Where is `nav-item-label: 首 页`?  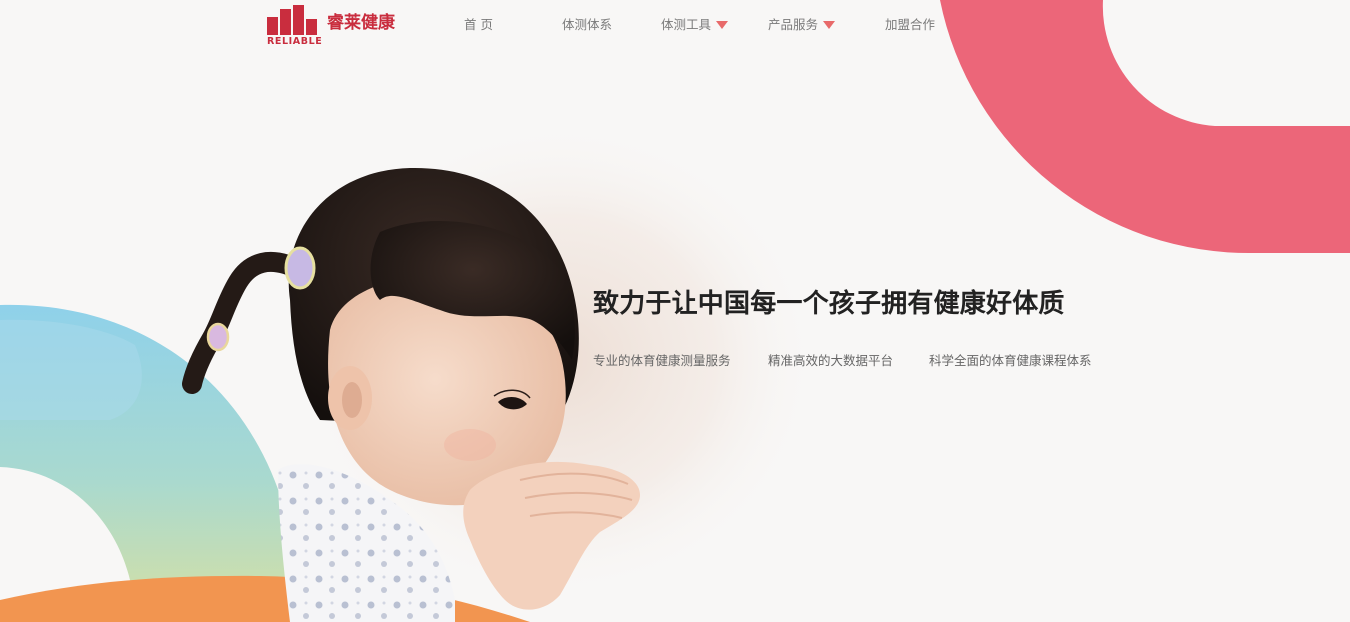
nav-item-label: 首 页 is located at coordinates (478, 24).